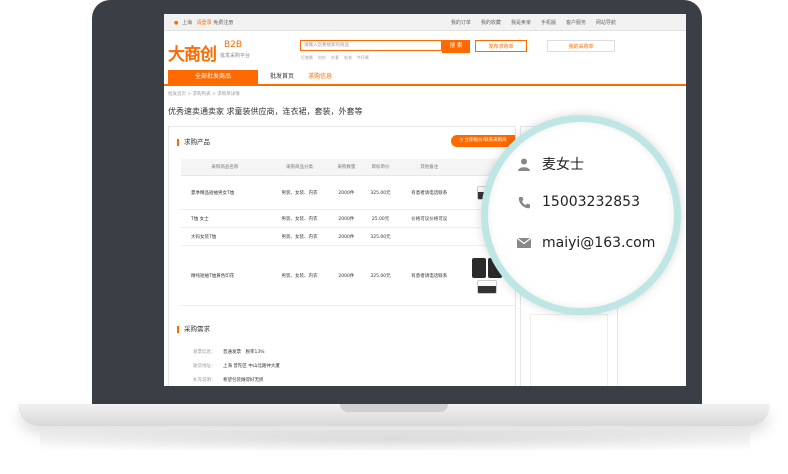  Describe the element at coordinates (456, 46) in the screenshot. I see `search-button: 搜 索` at that location.